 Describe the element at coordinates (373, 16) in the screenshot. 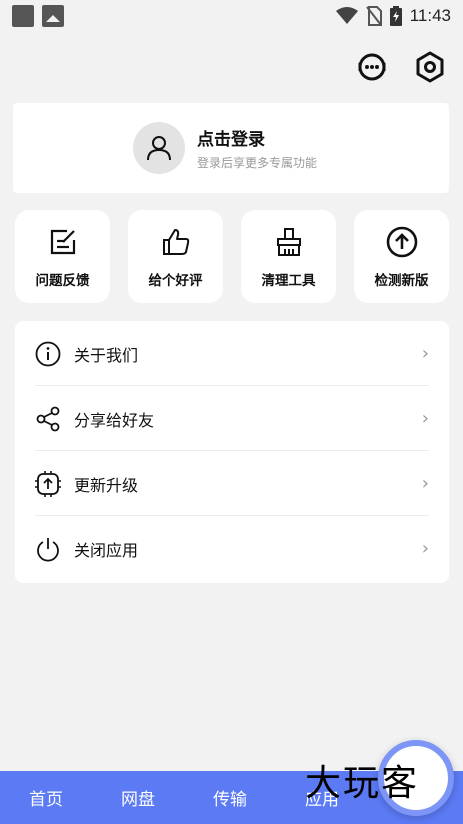

I see `no-sim-icon` at that location.